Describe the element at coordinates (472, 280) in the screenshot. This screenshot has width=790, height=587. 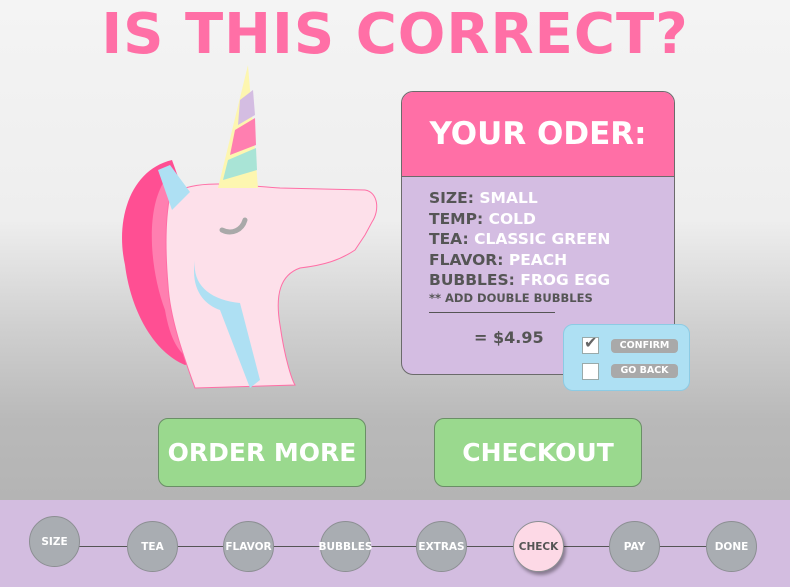
I see `order-line-label: BUBBLES:` at that location.